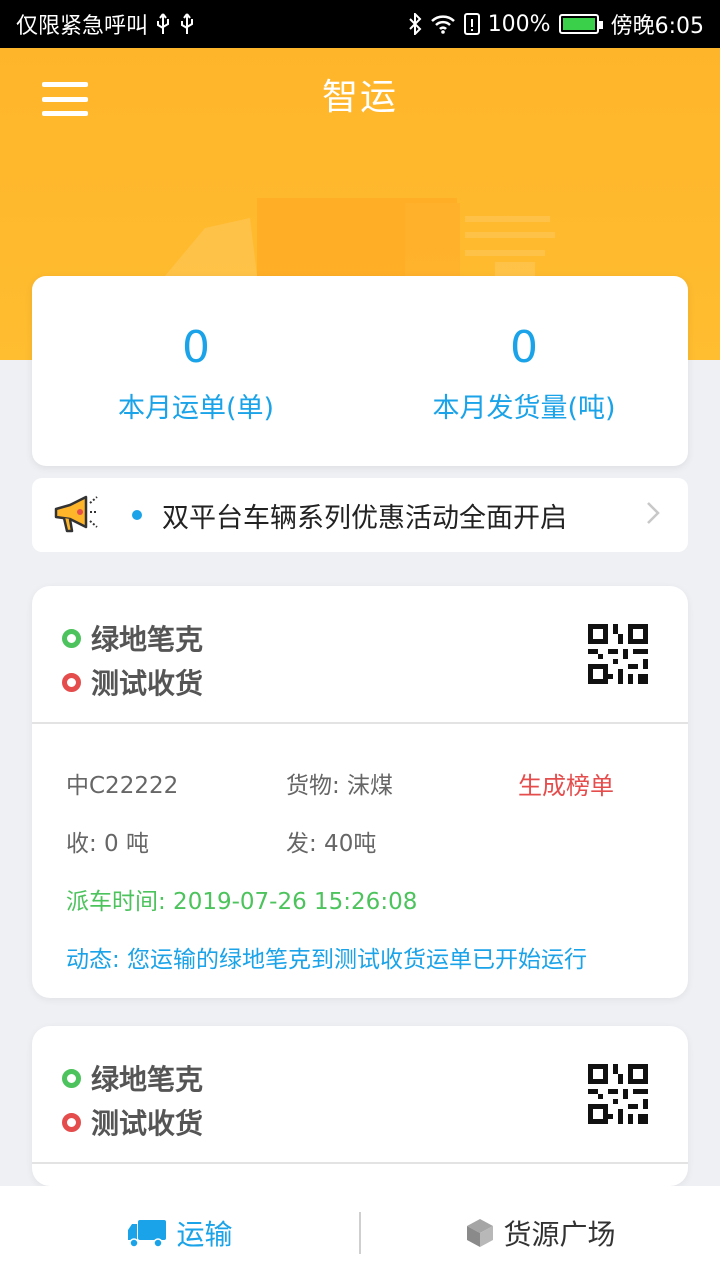 This screenshot has height=1280, width=720. Describe the element at coordinates (196, 347) in the screenshot. I see `monthly-orders-value: 0` at that location.